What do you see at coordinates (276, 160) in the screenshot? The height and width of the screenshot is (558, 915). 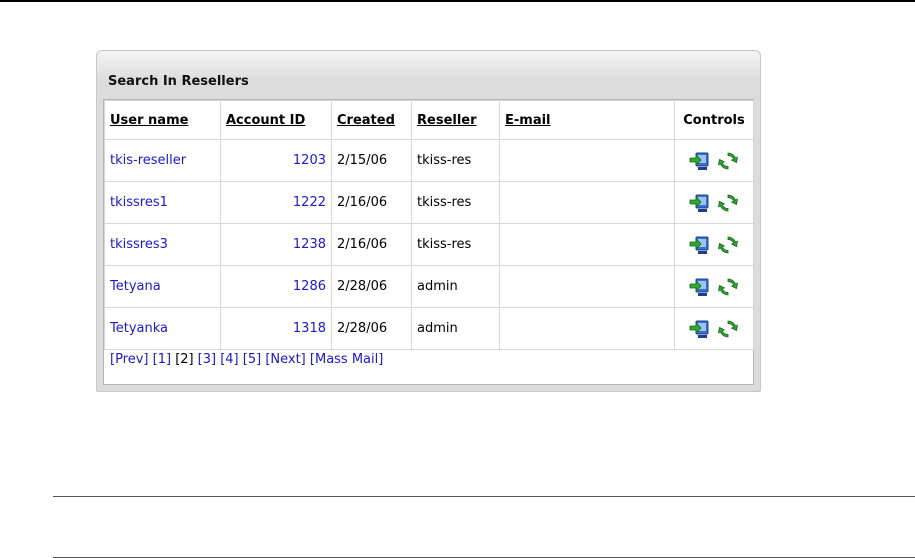 I see `cell-account-id: 1203` at bounding box center [276, 160].